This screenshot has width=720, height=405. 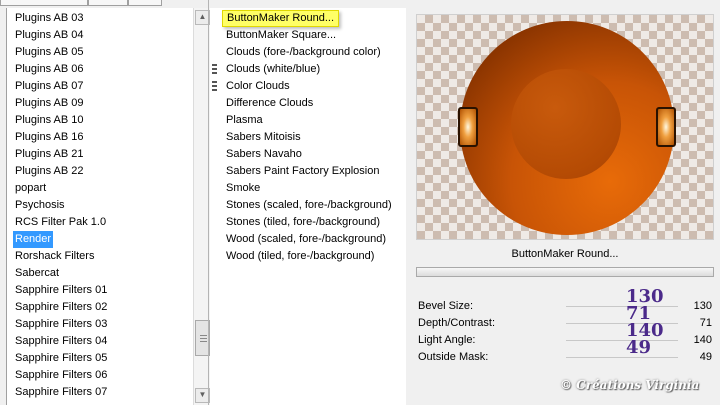 What do you see at coordinates (622, 357) in the screenshot?
I see `parameter-slider` at bounding box center [622, 357].